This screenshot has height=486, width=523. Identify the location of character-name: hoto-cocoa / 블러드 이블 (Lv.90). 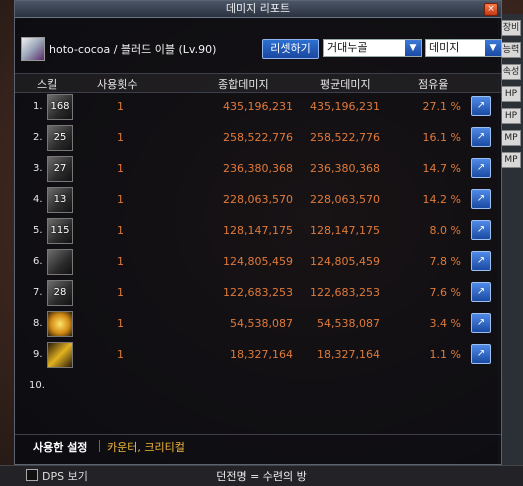
(133, 49).